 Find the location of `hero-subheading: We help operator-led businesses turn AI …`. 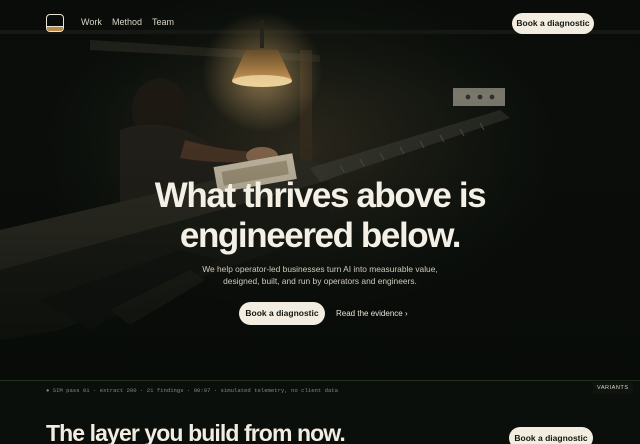

hero-subheading: We help operator-led businesses turn AI … is located at coordinates (320, 275).